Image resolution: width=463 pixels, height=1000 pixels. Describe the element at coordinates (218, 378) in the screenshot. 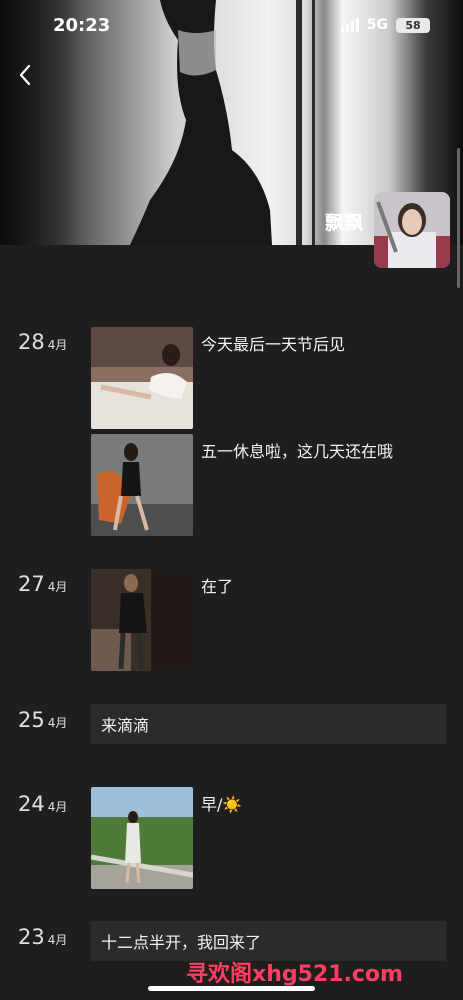

I see `photo-post: 今天最后一天节后见` at that location.